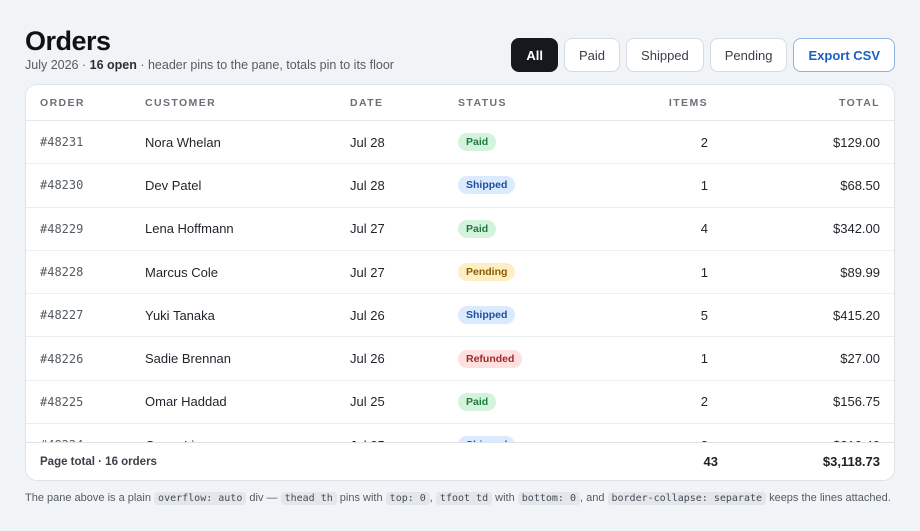 This screenshot has width=920, height=531. I want to click on filter-shipped-button: Shipped, so click(665, 55).